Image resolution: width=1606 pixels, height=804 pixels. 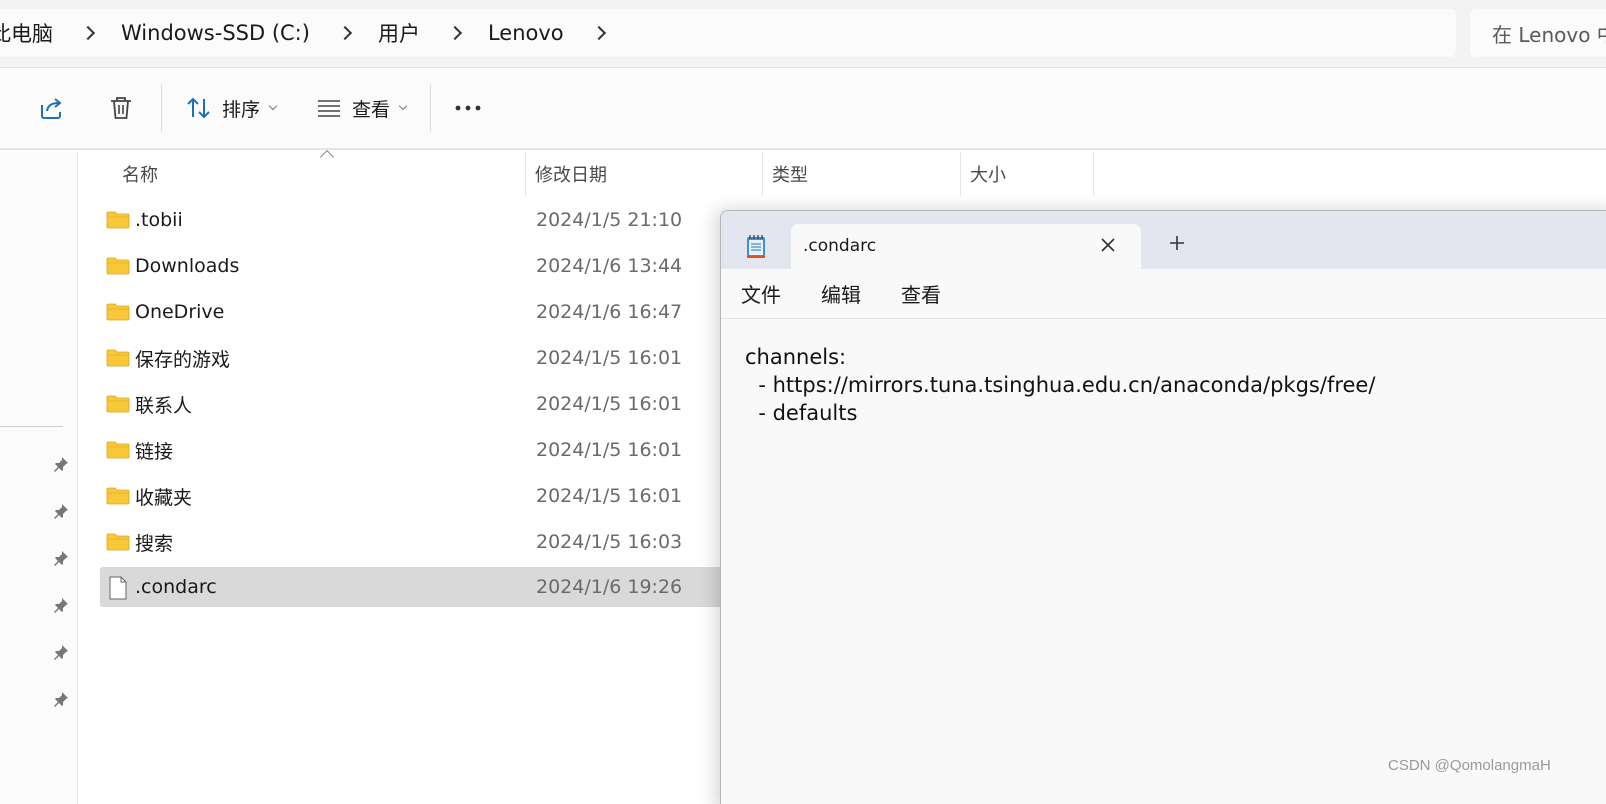 What do you see at coordinates (1163, 240) in the screenshot?
I see `notepad-titlebar: .condarc` at bounding box center [1163, 240].